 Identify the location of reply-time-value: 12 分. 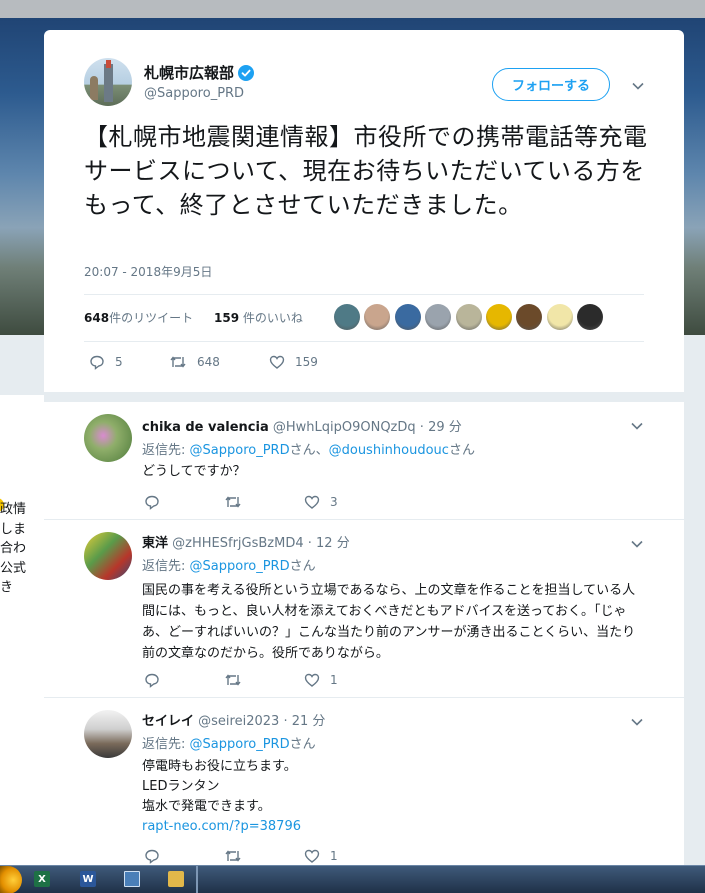
(333, 543).